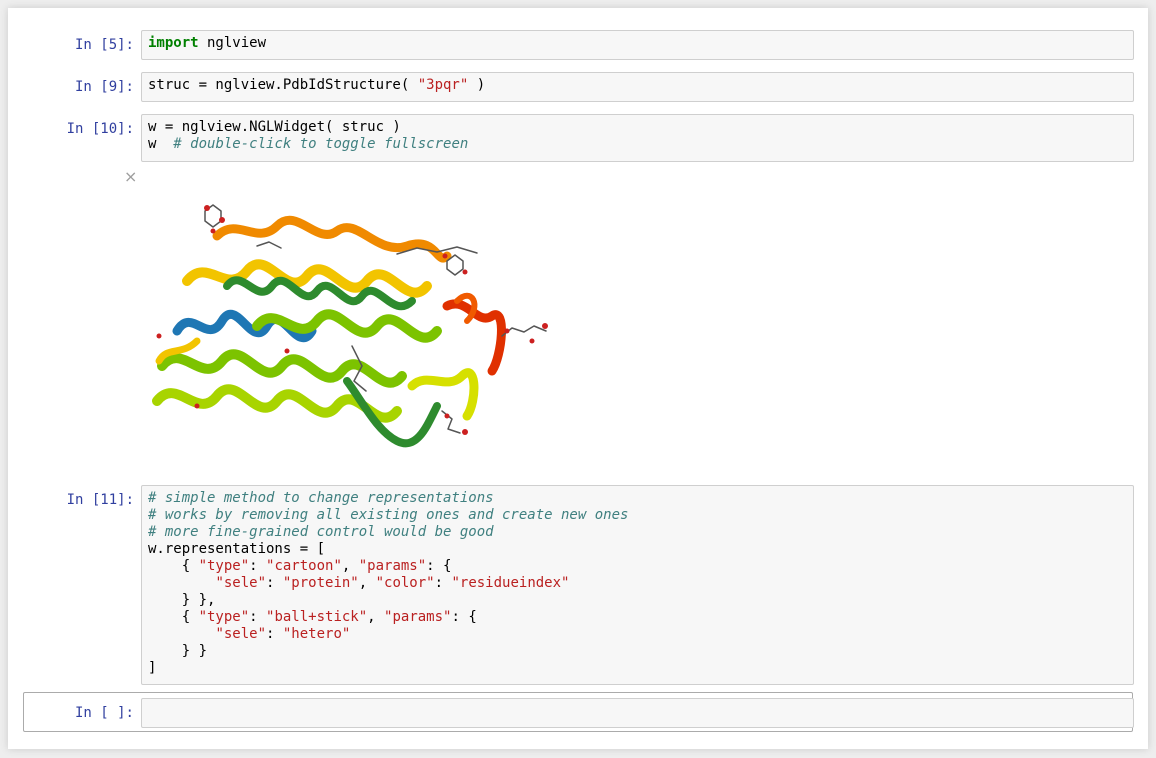 The image size is (1156, 758). What do you see at coordinates (316, 634) in the screenshot?
I see `code-token: "hetero"` at bounding box center [316, 634].